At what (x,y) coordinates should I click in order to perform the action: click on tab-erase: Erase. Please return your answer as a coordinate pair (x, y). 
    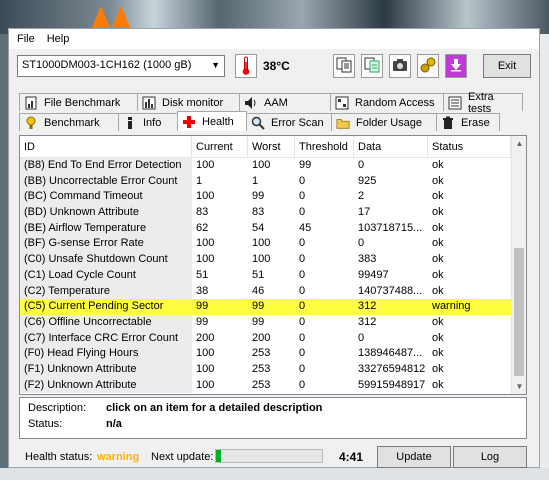
    Looking at the image, I should click on (468, 122).